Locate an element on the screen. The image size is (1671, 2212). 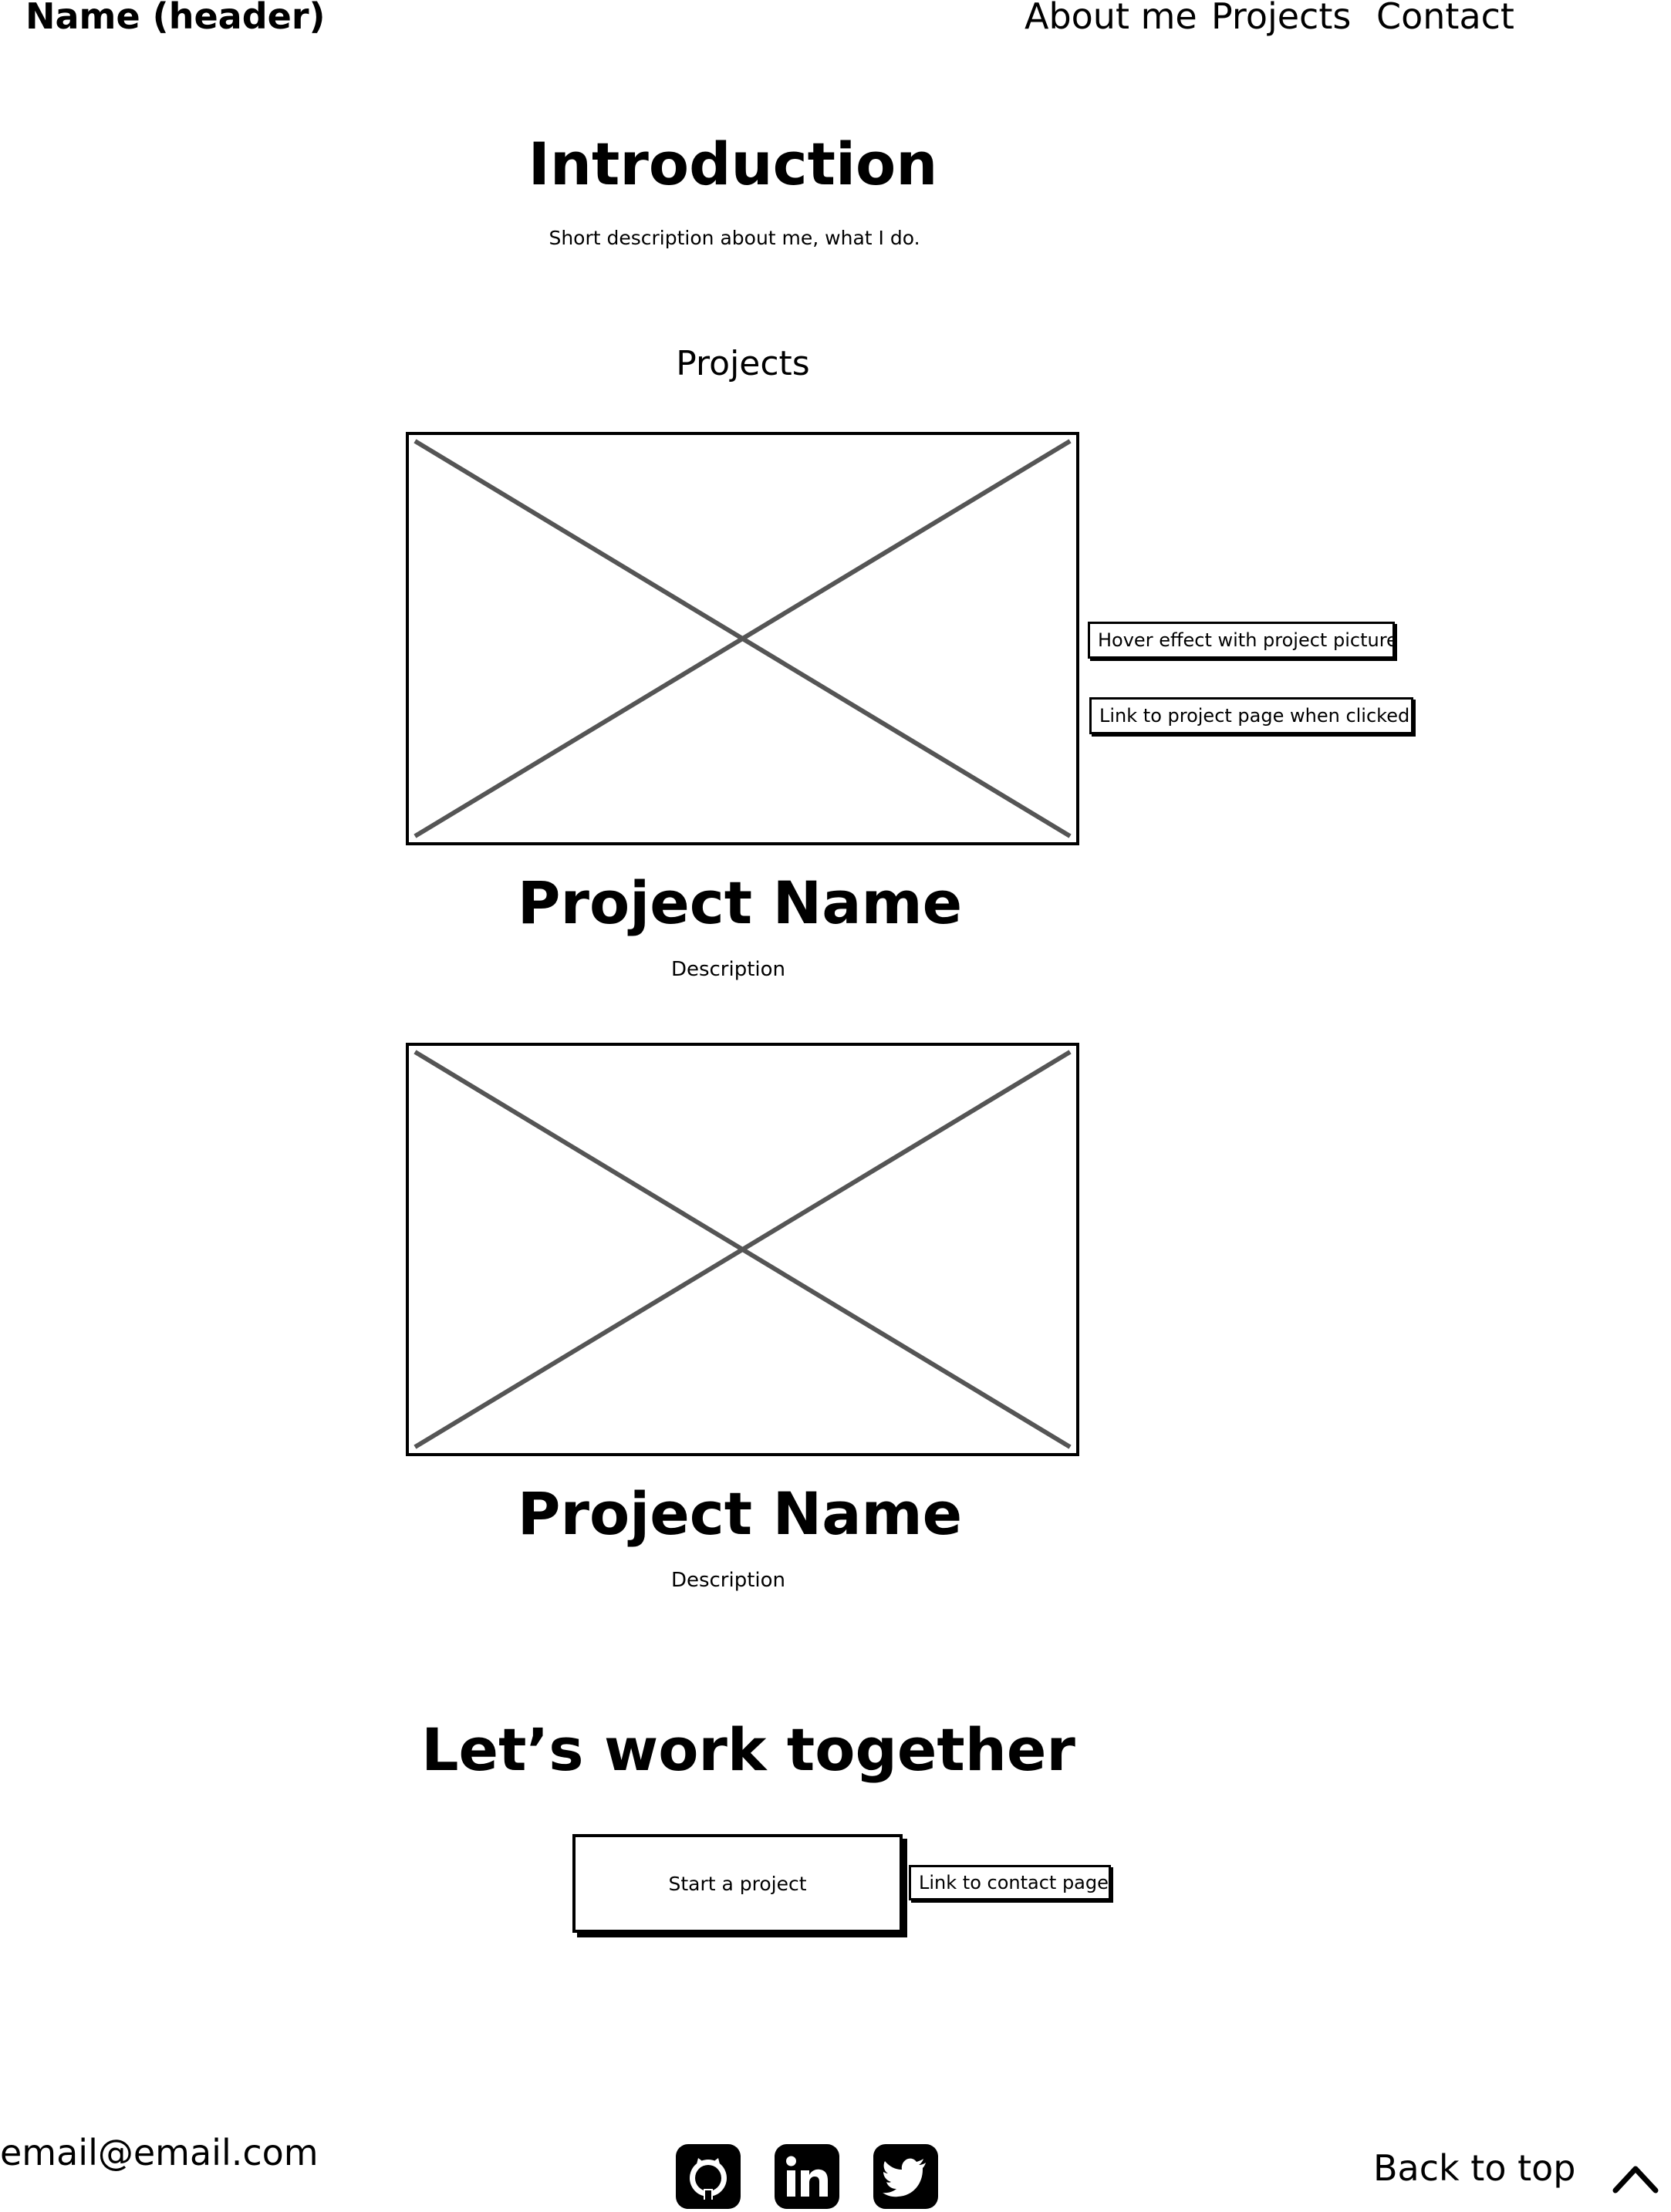
github-icon is located at coordinates (708, 2176).